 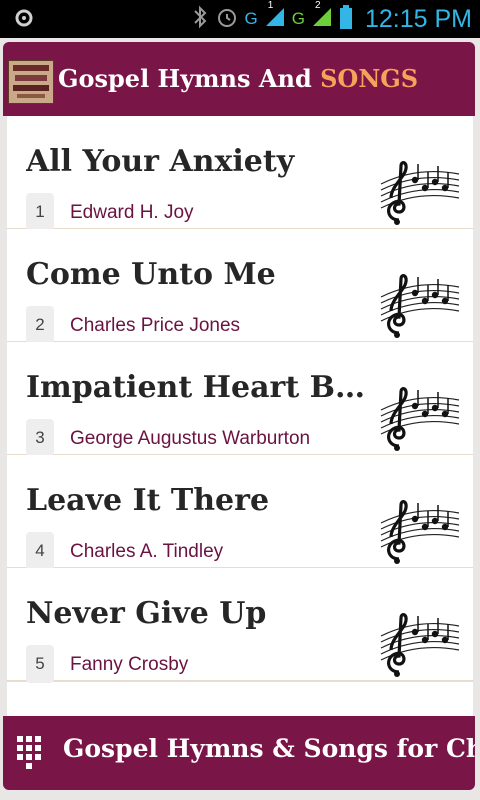 I want to click on signal-1-icon: 1, so click(x=275, y=16).